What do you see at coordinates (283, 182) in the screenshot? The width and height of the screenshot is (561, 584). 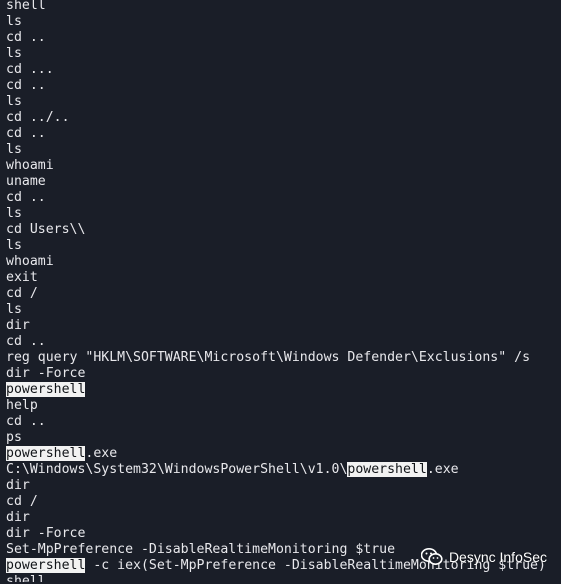 I see `terminal-line: uname` at bounding box center [283, 182].